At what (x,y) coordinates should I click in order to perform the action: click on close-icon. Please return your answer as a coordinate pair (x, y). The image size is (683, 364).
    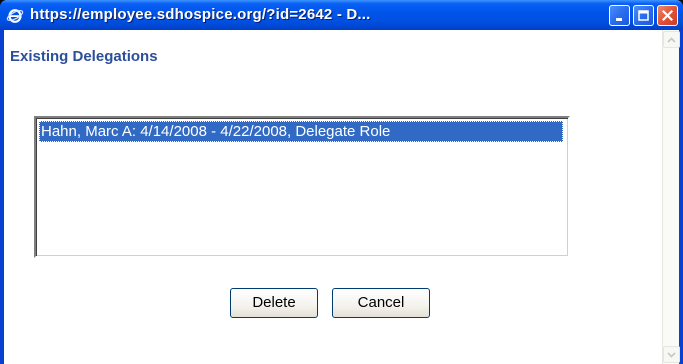
    Looking at the image, I should click on (667, 15).